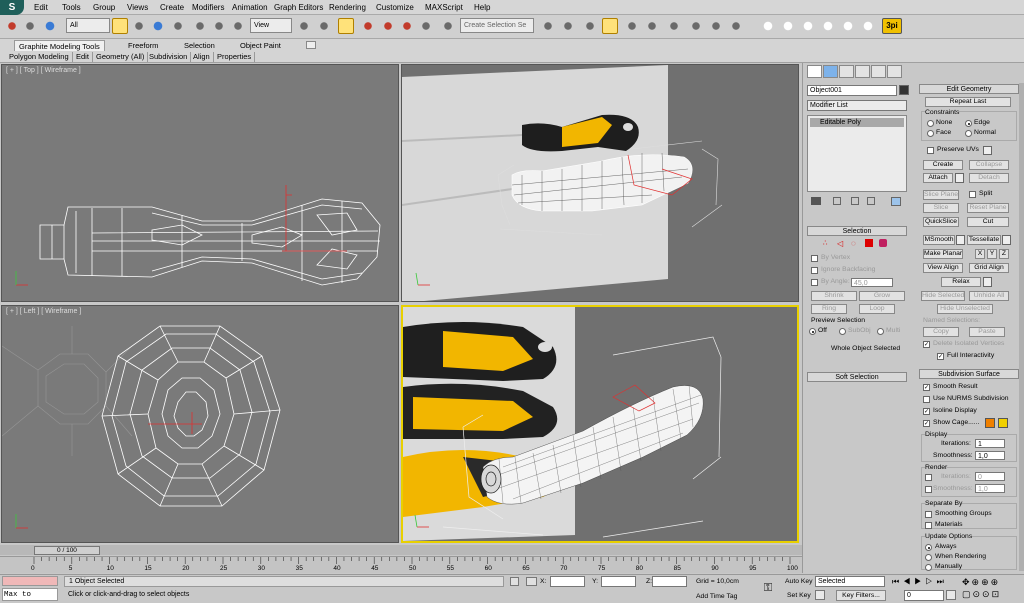 This screenshot has width=1024, height=603. Describe the element at coordinates (928, 567) in the screenshot. I see `update-manually-radio` at that location.